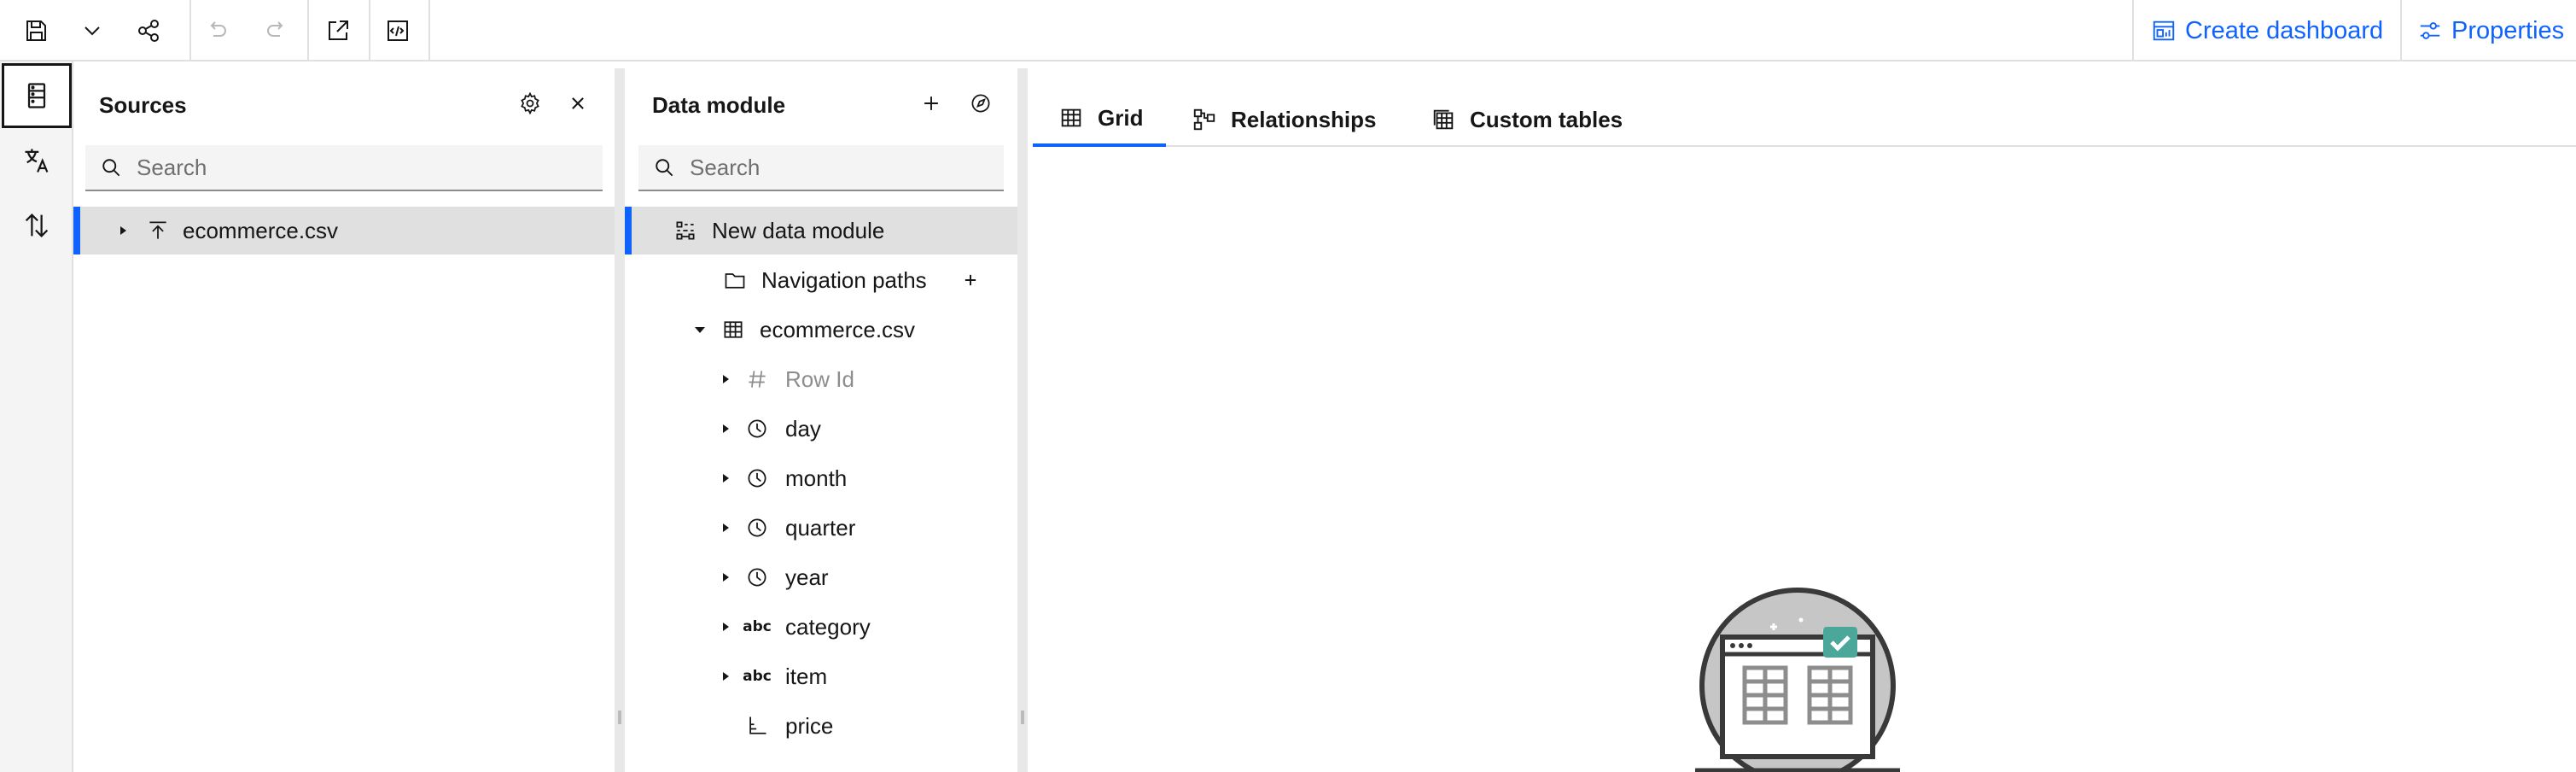 Image resolution: width=2576 pixels, height=772 pixels. I want to click on add-button, so click(931, 103).